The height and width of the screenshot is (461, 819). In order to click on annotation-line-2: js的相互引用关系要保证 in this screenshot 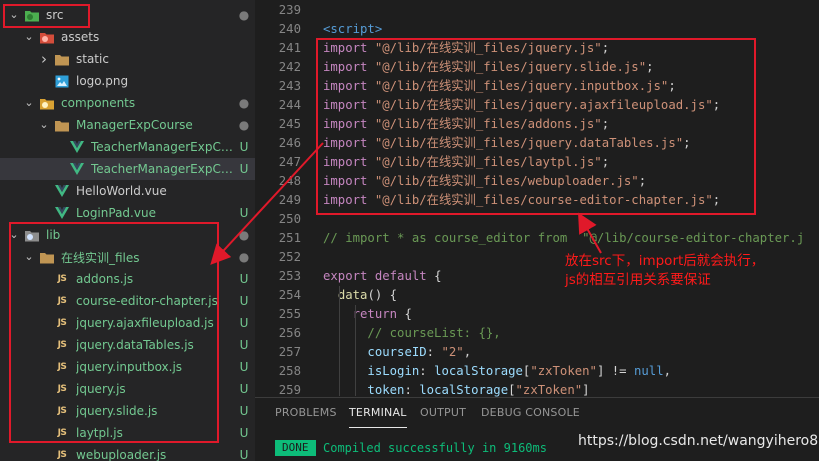, I will do `click(638, 280)`.